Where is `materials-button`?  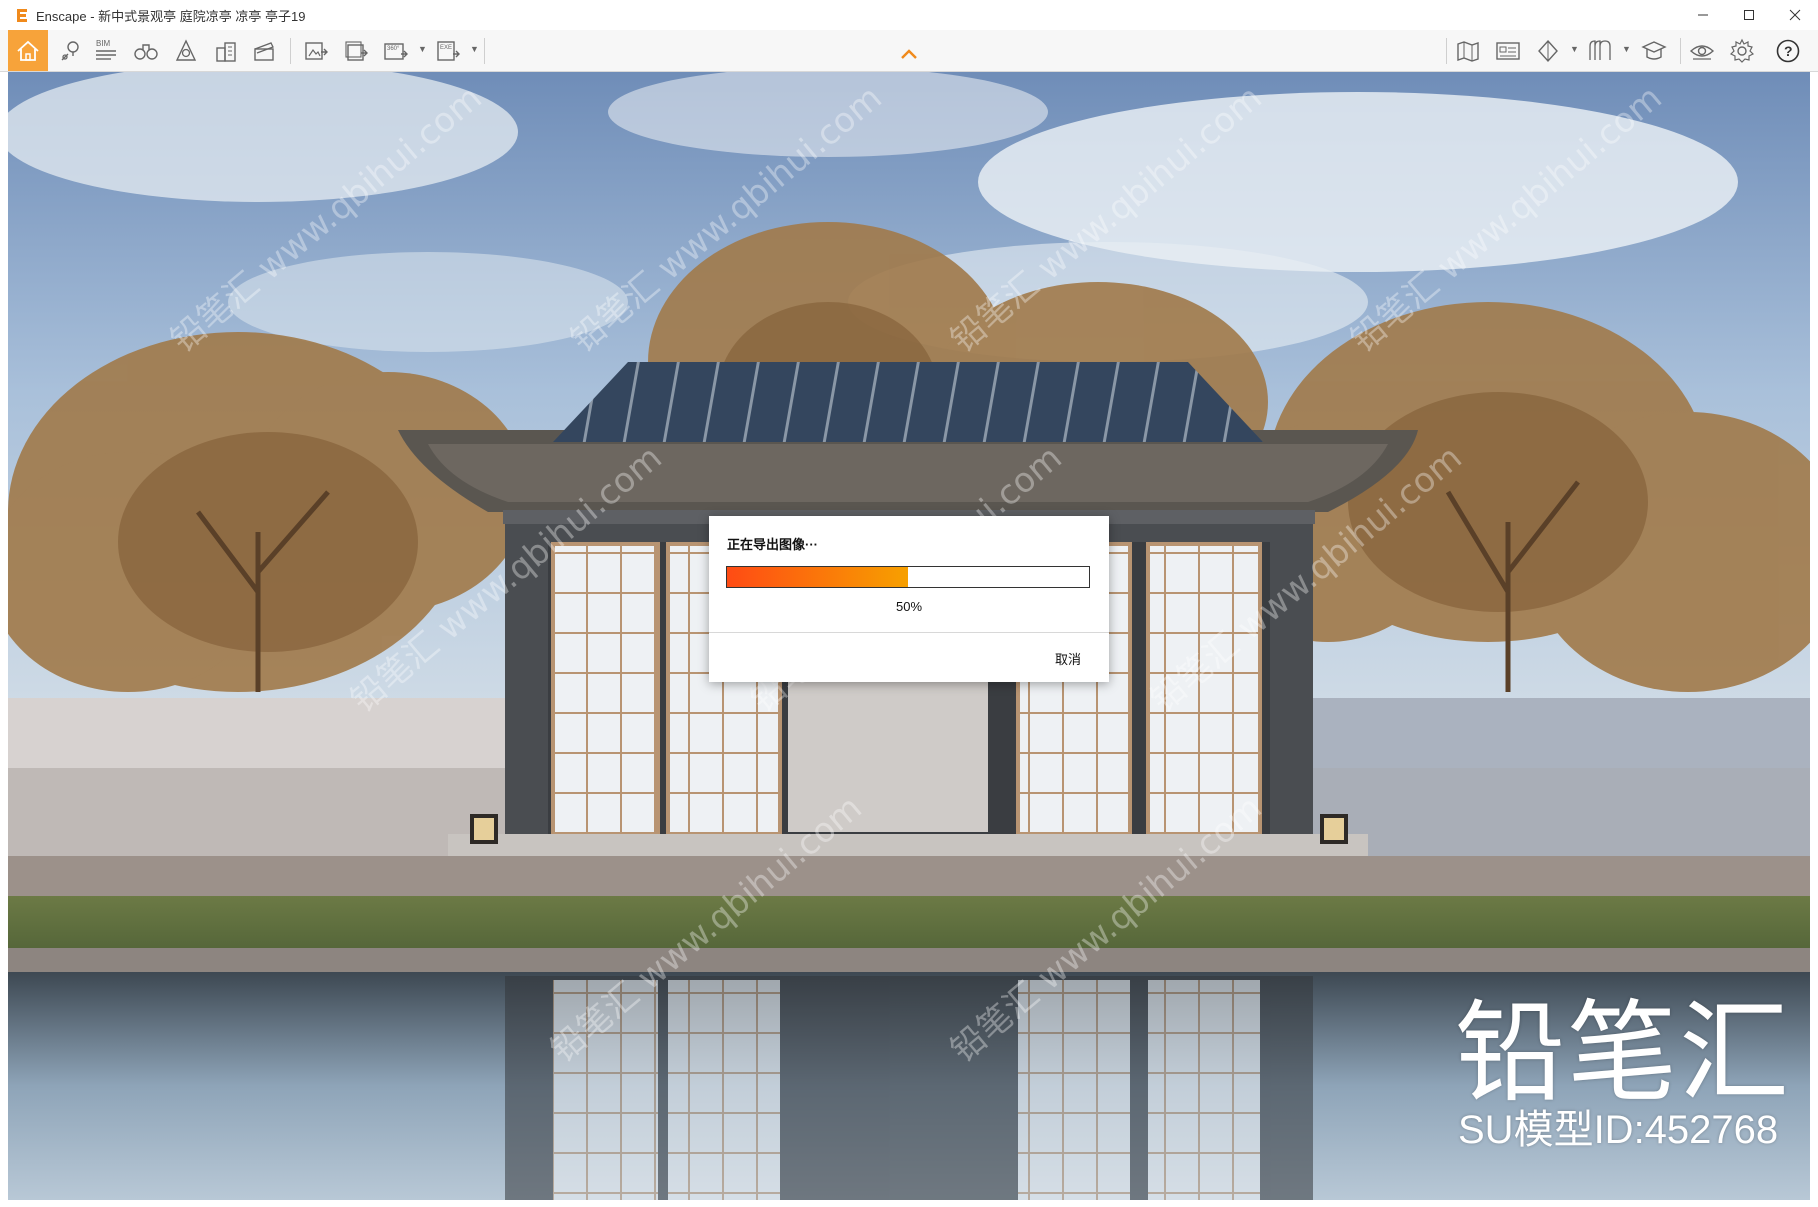
materials-button is located at coordinates (1600, 50).